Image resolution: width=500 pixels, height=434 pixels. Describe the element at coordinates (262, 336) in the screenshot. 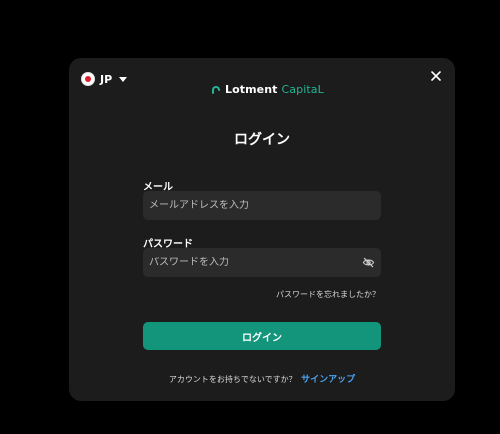

I see `login-button: ログイン` at that location.